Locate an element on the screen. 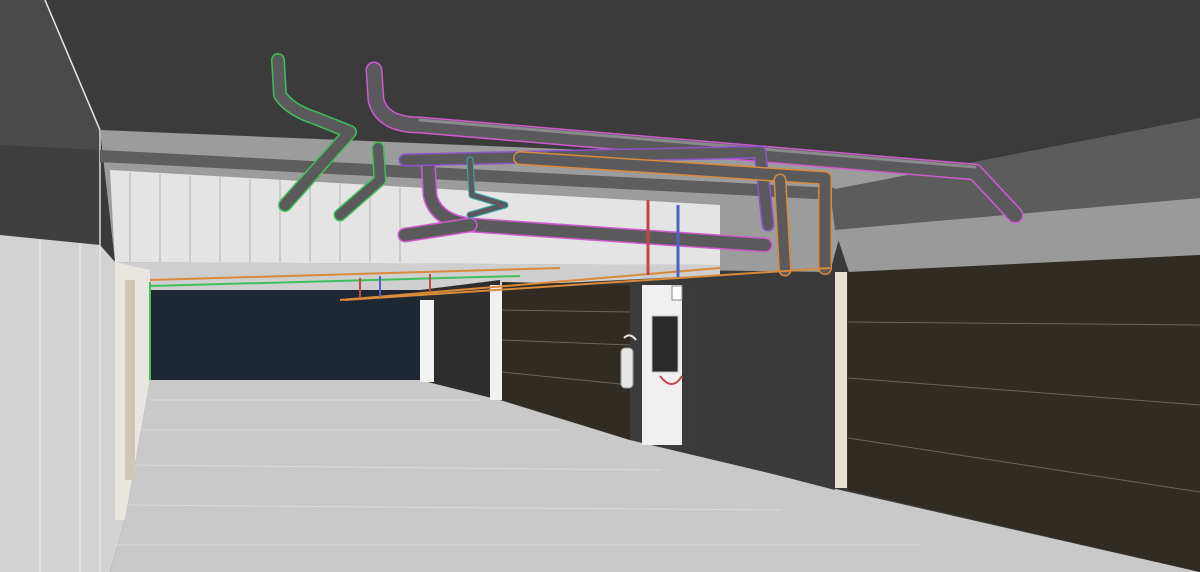 The width and height of the screenshot is (1200, 572). electrical-panel is located at coordinates (665, 344).